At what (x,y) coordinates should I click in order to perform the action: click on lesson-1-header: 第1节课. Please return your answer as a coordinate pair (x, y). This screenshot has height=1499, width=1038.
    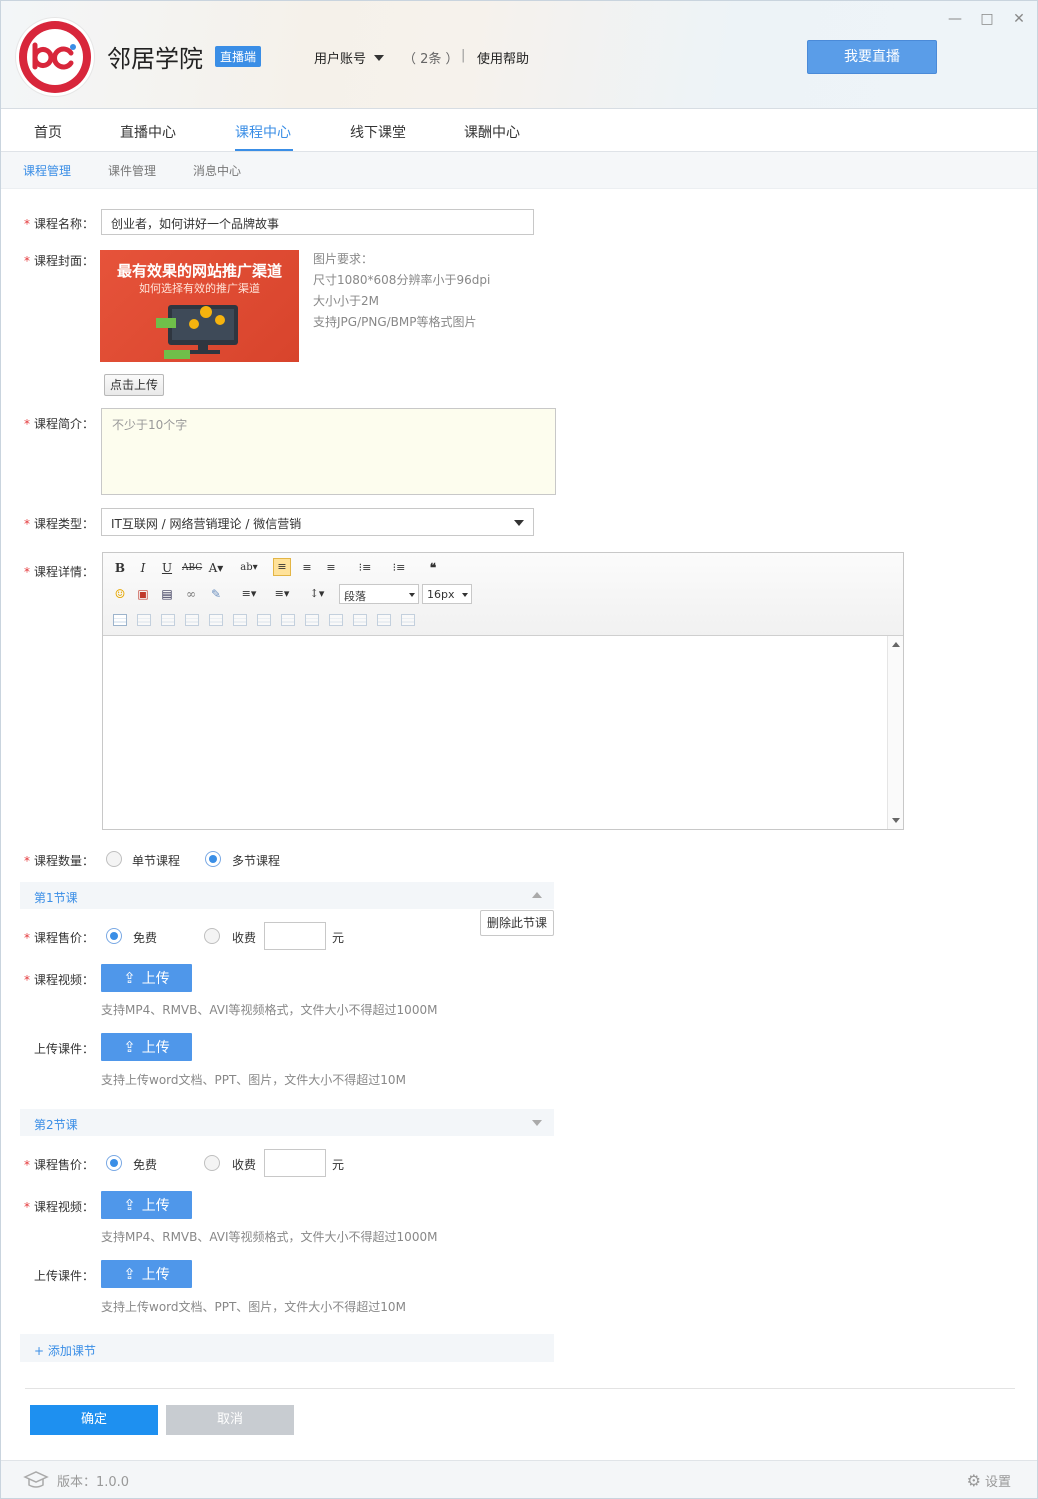
    Looking at the image, I should click on (287, 895).